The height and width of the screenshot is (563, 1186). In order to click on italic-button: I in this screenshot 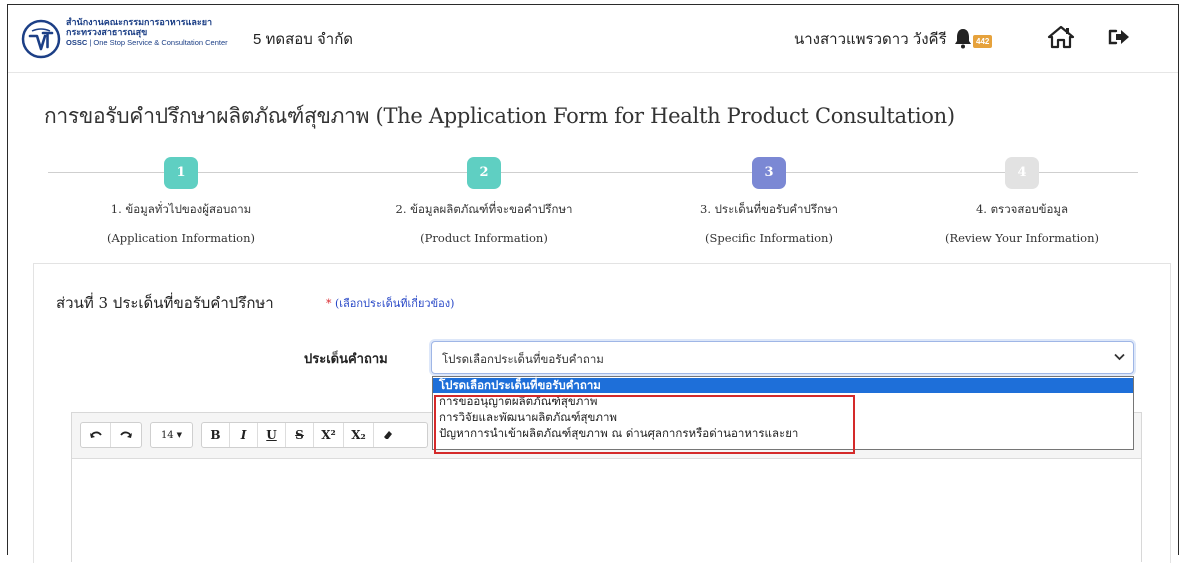, I will do `click(244, 435)`.